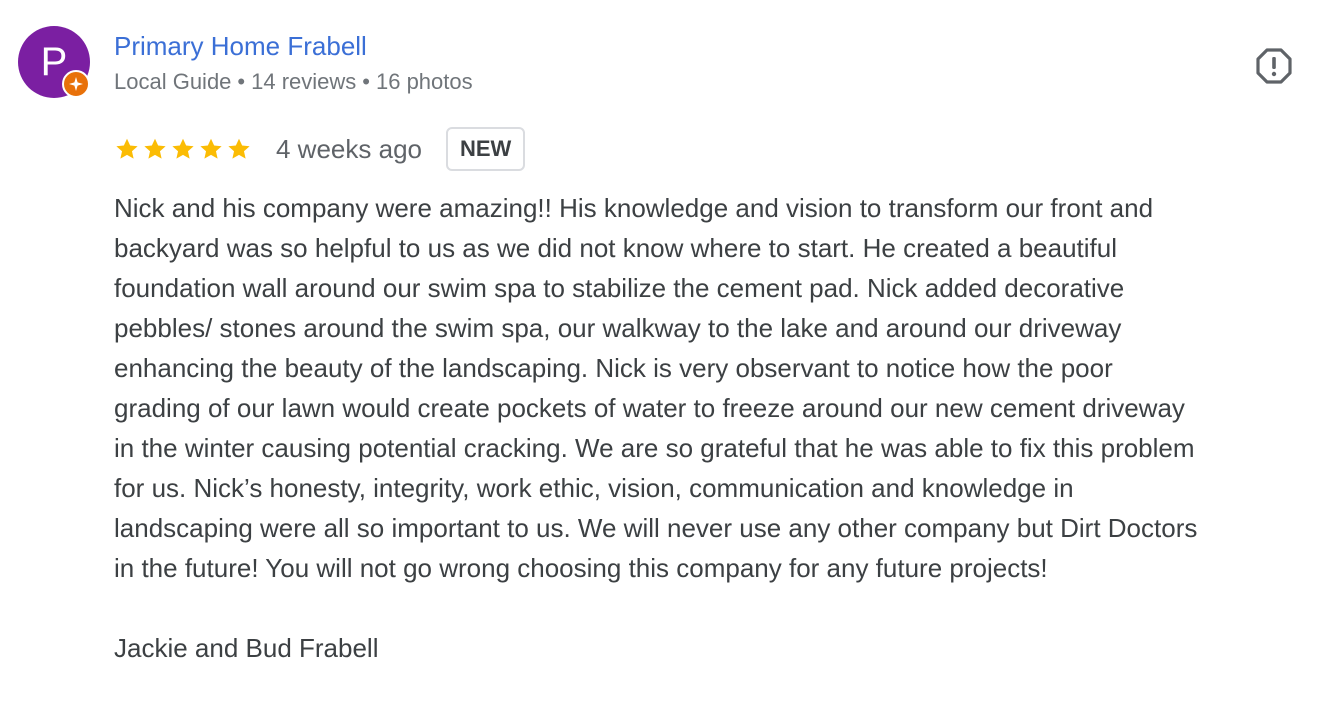 Image resolution: width=1344 pixels, height=702 pixels. I want to click on new-badge: NEW, so click(485, 149).